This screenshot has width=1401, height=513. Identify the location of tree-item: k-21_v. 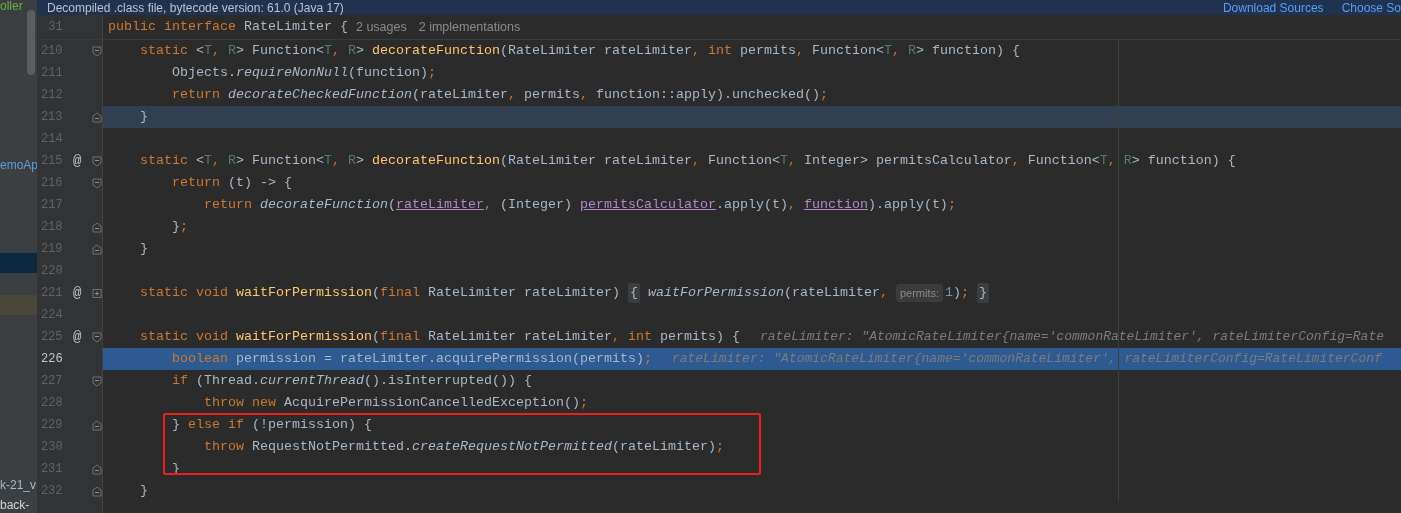
(18, 485).